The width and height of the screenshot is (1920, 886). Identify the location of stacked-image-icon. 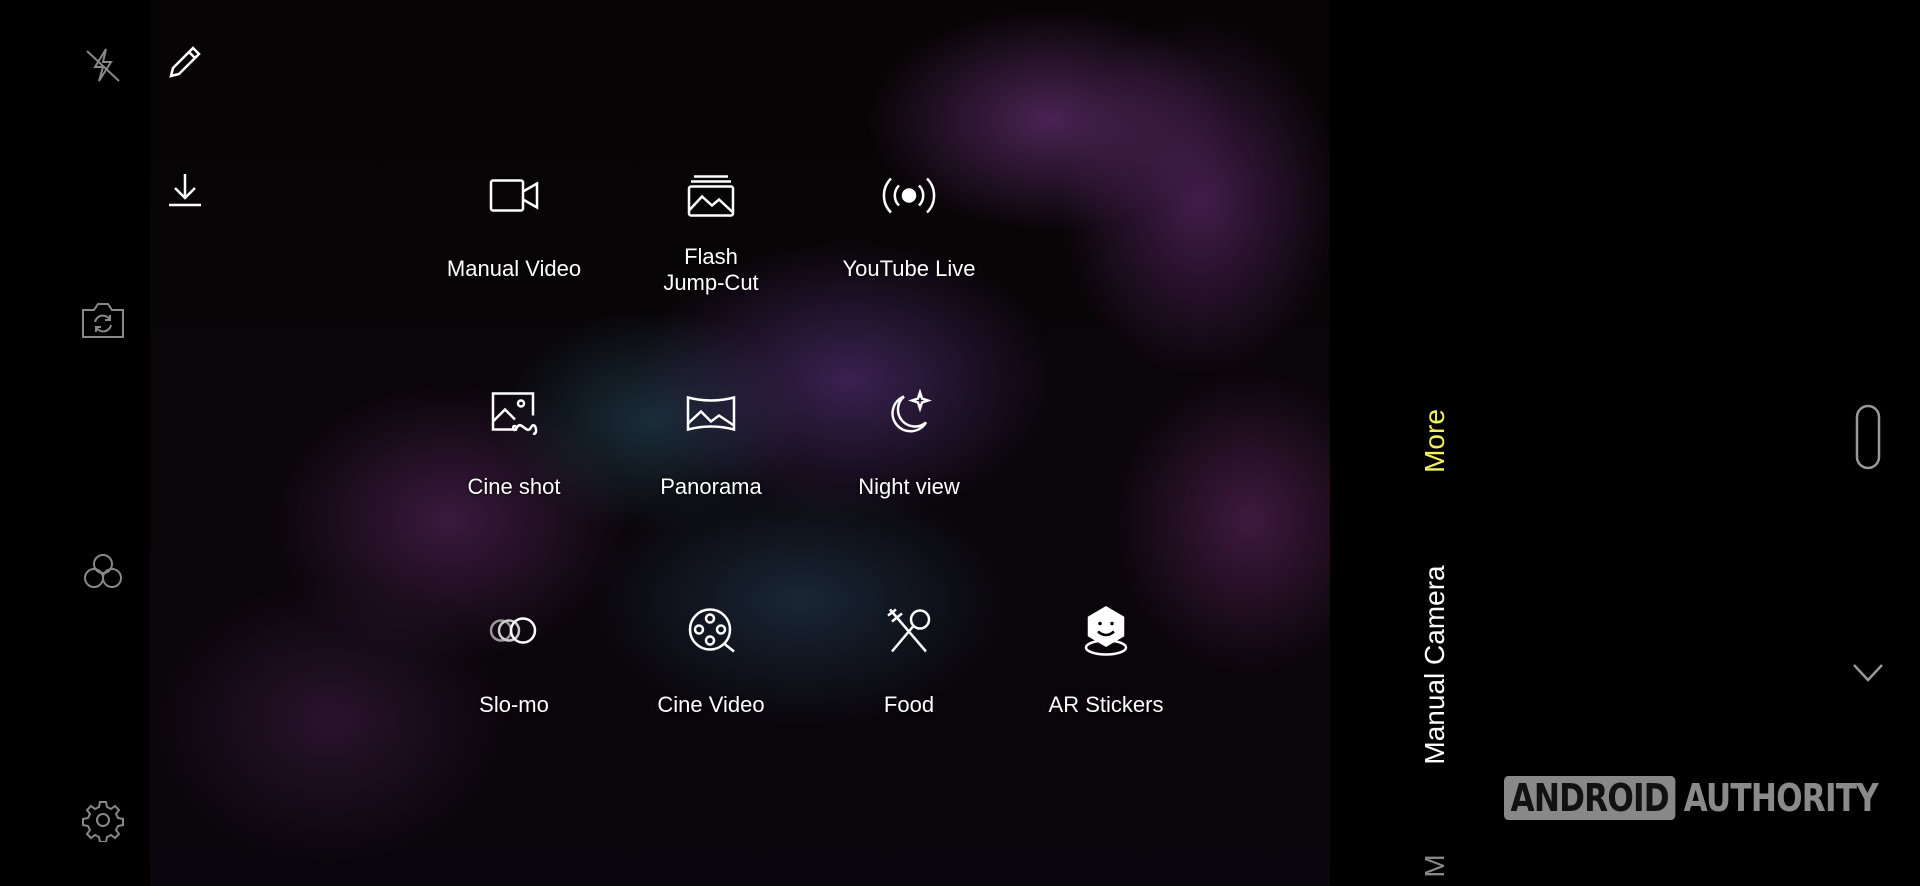
(711, 198).